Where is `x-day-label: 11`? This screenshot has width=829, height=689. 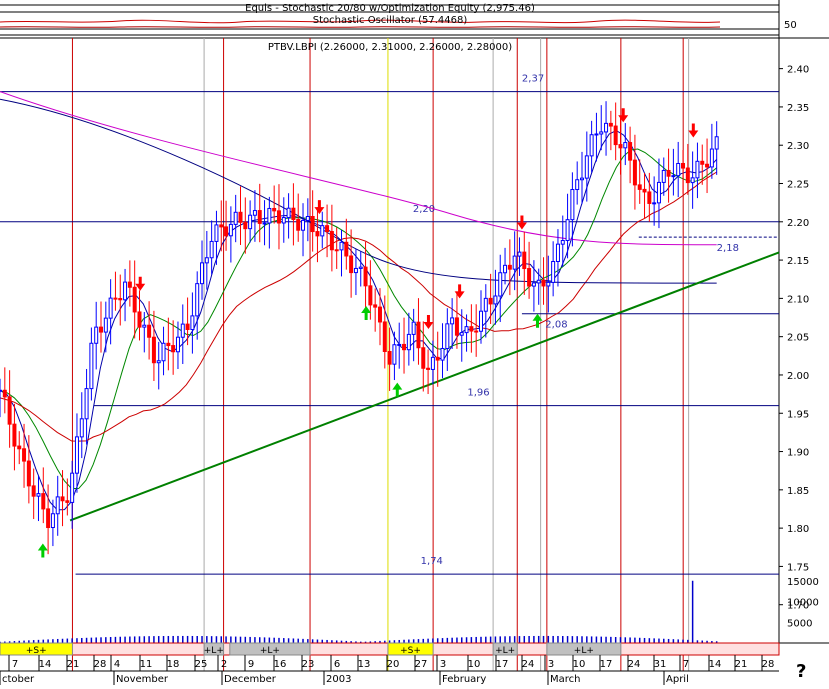 x-day-label: 11 is located at coordinates (146, 664).